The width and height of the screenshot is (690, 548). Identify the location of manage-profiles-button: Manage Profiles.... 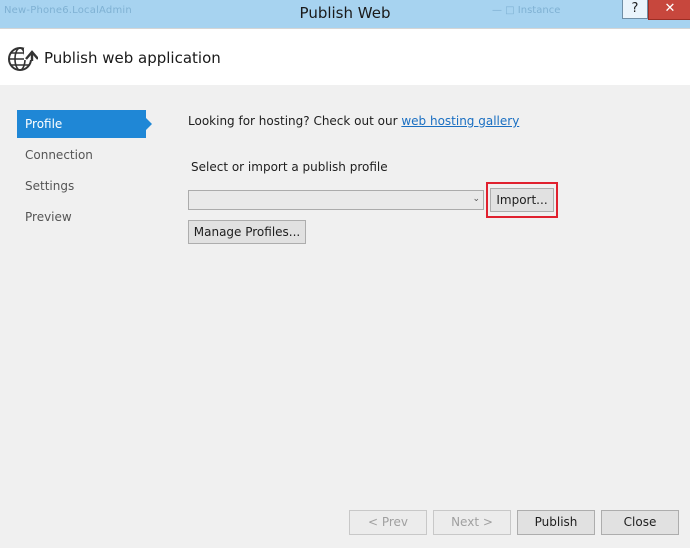
(247, 232).